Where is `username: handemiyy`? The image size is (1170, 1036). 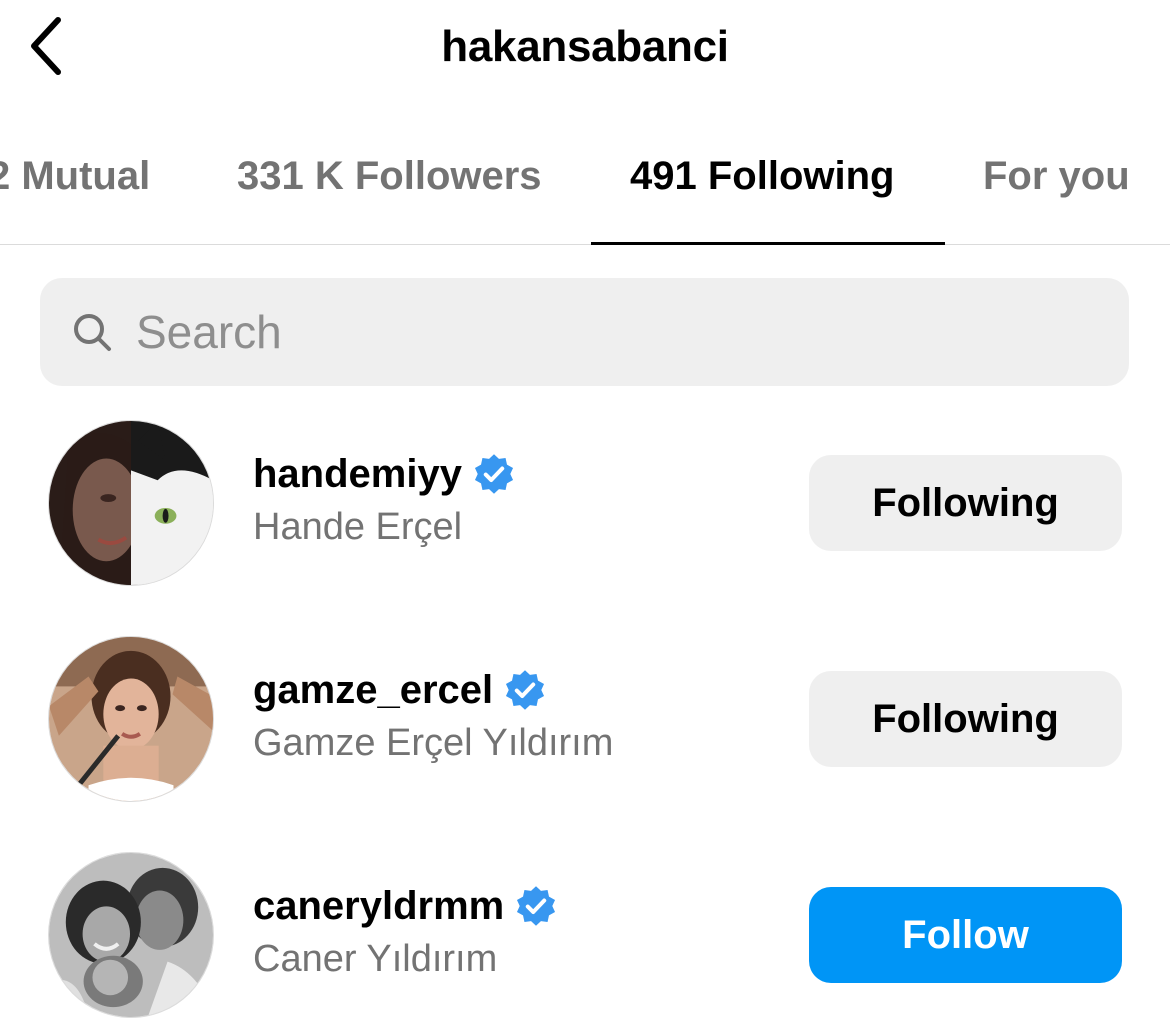 username: handemiyy is located at coordinates (357, 474).